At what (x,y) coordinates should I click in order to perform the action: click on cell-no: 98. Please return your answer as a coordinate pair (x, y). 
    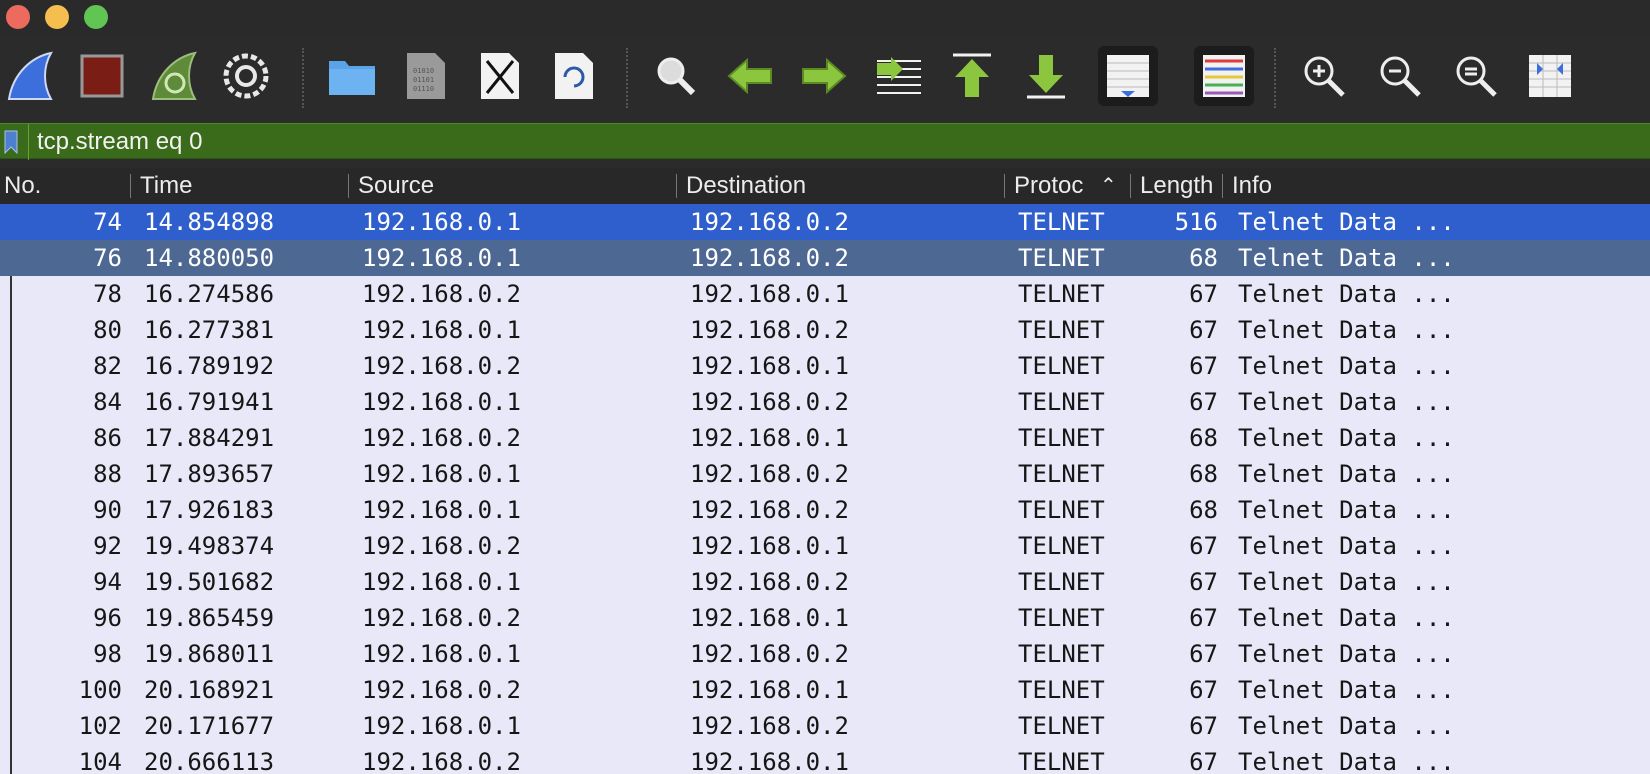
    Looking at the image, I should click on (107, 654).